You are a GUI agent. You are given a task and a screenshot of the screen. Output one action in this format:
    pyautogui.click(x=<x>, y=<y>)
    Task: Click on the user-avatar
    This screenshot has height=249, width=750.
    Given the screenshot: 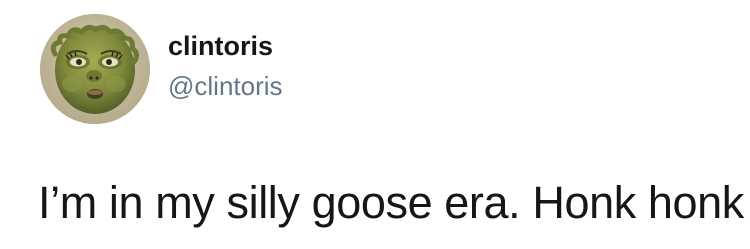 What is the action you would take?
    pyautogui.click(x=95, y=69)
    